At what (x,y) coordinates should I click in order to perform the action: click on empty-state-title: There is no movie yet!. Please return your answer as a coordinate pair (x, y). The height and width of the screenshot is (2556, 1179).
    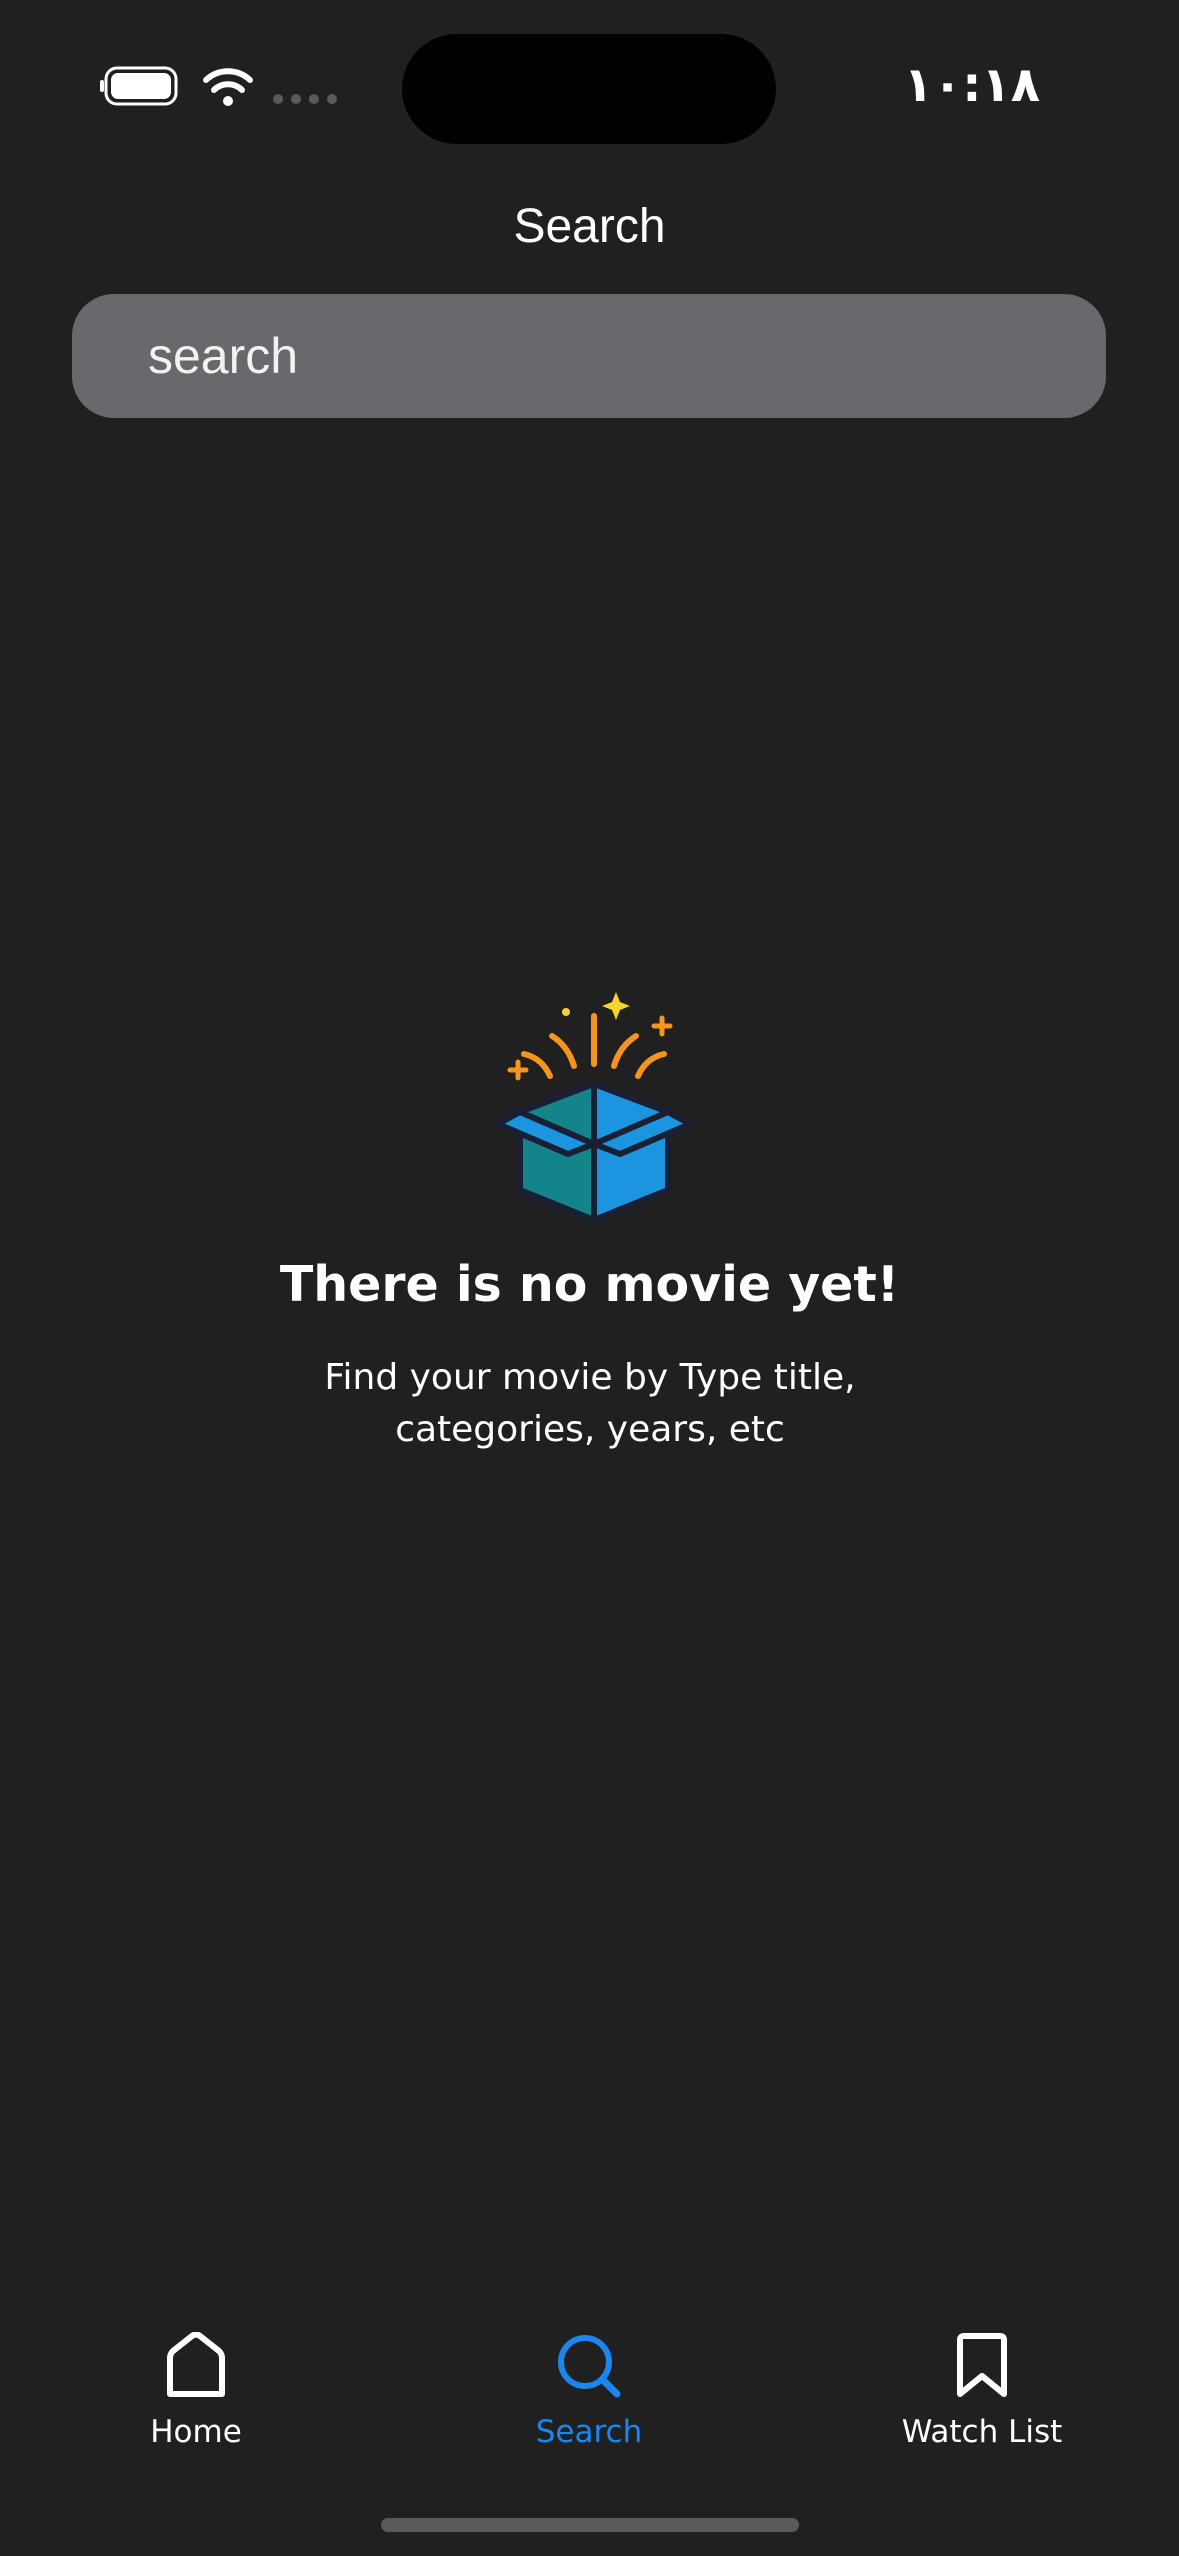
    Looking at the image, I should click on (589, 1284).